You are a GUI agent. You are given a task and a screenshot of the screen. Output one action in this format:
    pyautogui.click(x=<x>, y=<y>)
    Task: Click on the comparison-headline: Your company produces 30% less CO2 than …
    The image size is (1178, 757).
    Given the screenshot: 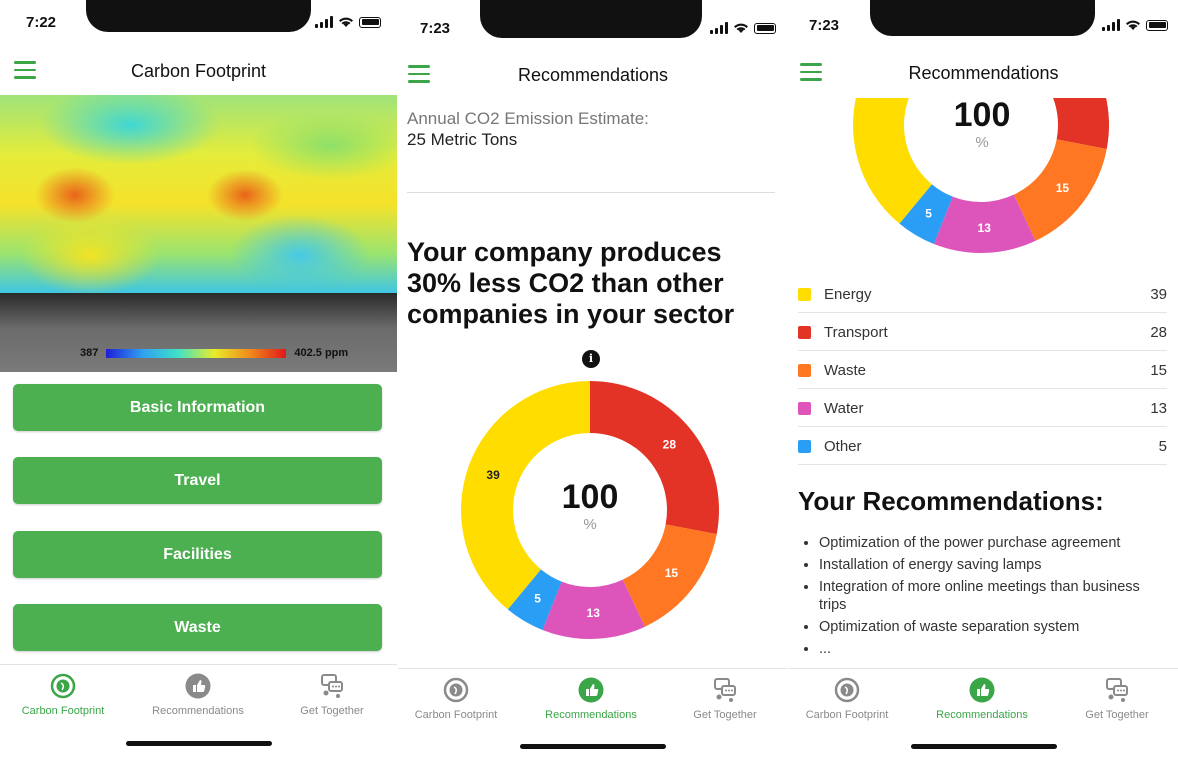 What is the action you would take?
    pyautogui.click(x=571, y=283)
    